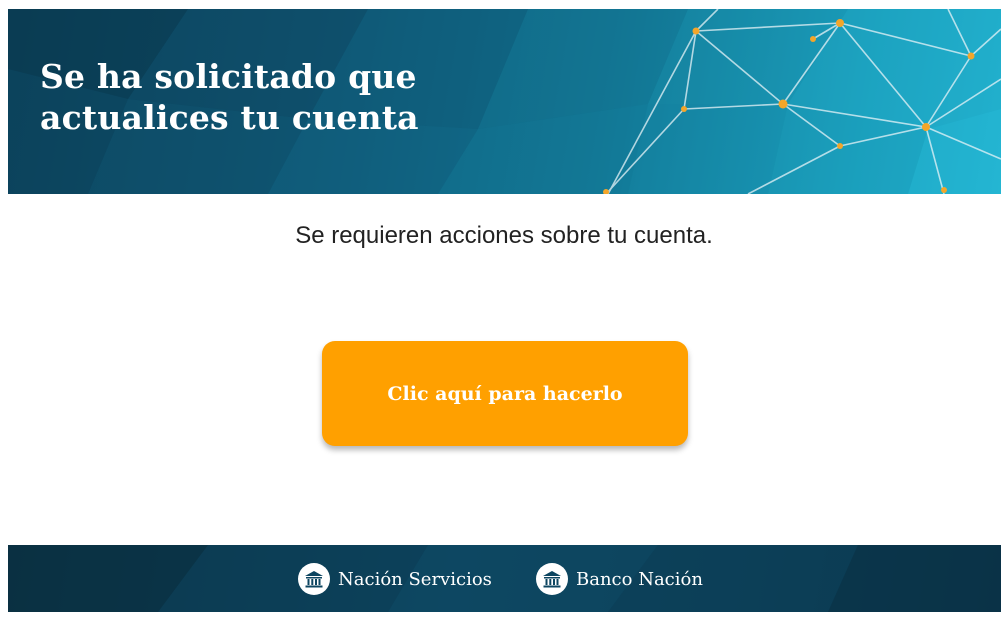 Image resolution: width=1008 pixels, height=622 pixels. I want to click on footer-polygon-background, so click(504, 578).